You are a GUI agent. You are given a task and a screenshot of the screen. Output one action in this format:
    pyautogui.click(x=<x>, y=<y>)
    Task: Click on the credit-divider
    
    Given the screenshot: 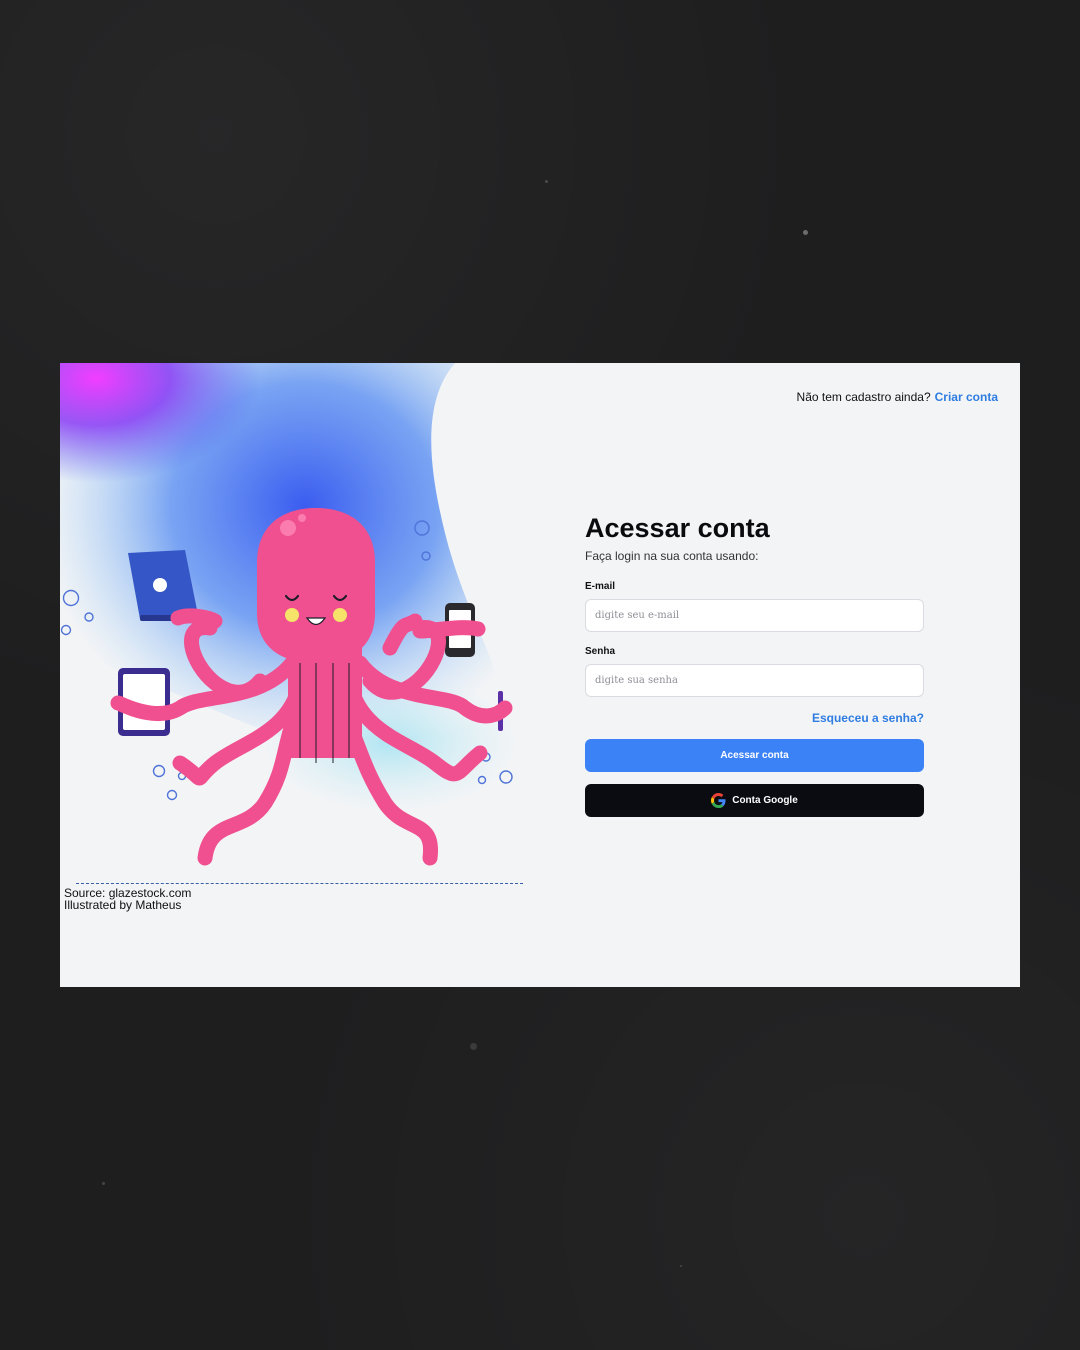 What is the action you would take?
    pyautogui.click(x=299, y=883)
    